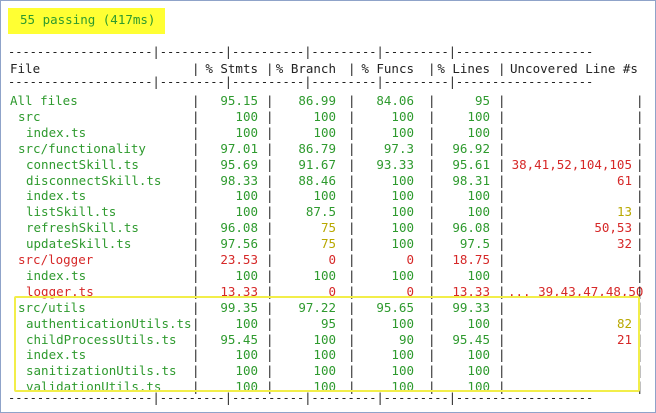 Image resolution: width=656 pixels, height=413 pixels. Describe the element at coordinates (398, 148) in the screenshot. I see `cell-funcs: 97.3` at that location.